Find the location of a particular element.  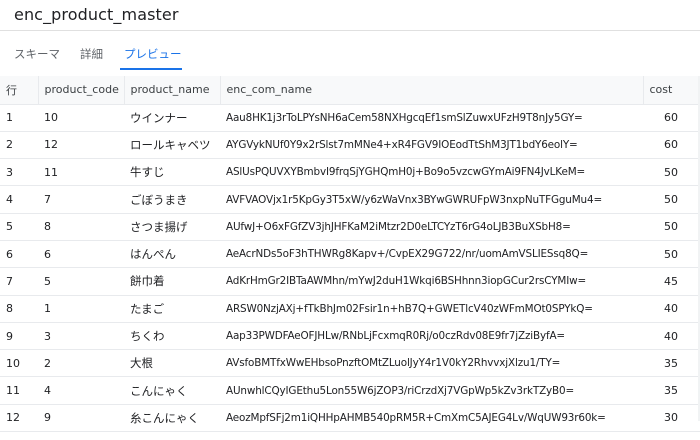

cell-product-name: ちくわ is located at coordinates (172, 336).